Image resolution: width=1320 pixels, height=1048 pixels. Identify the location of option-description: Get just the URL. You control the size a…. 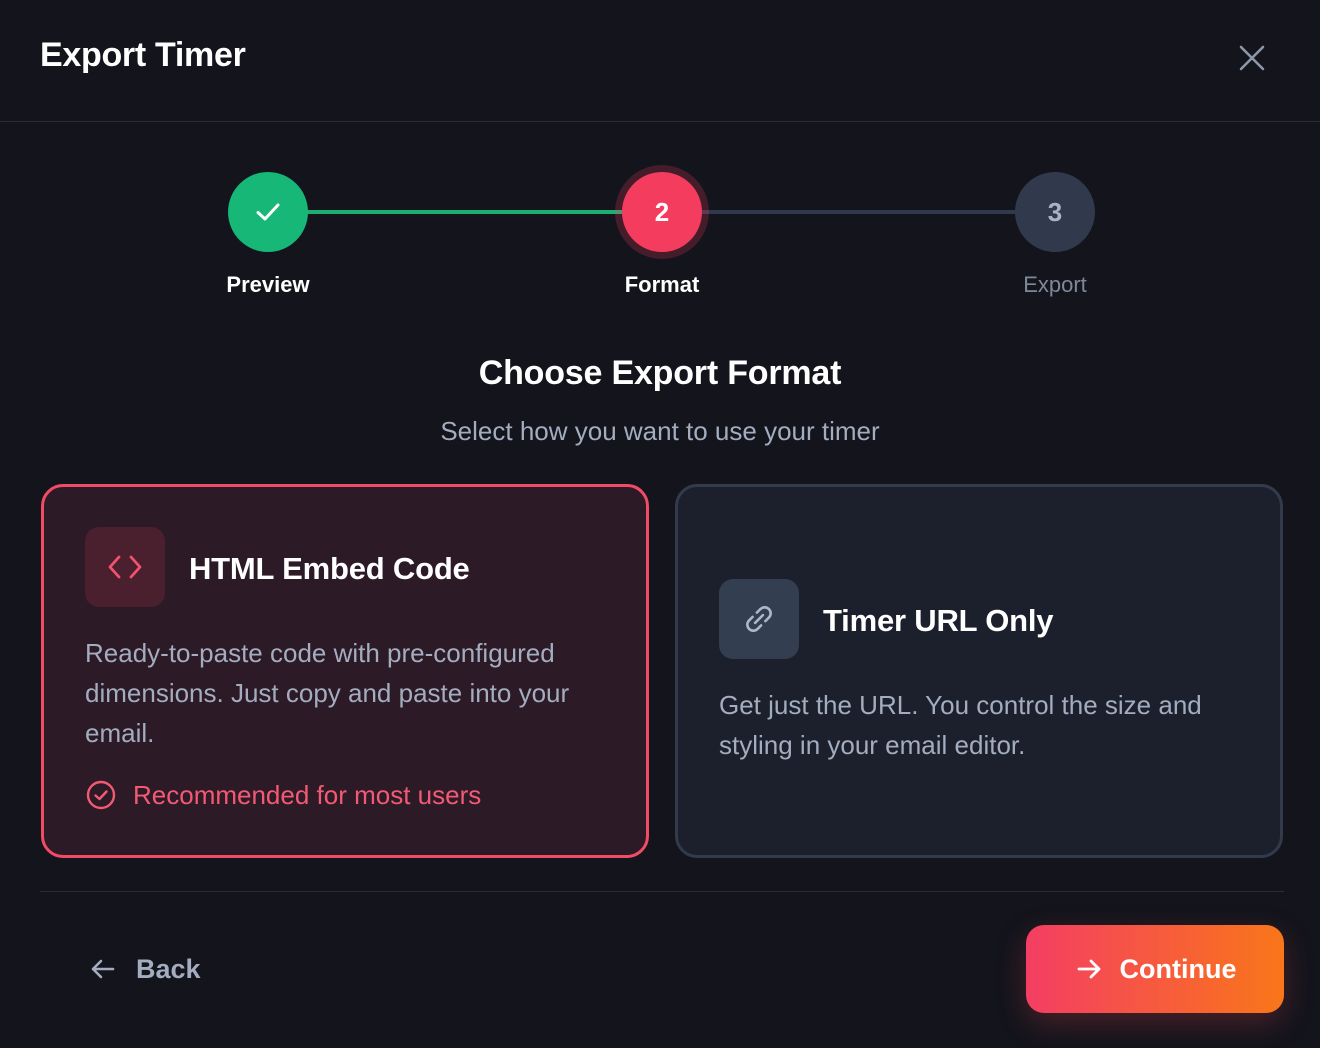
(960, 725).